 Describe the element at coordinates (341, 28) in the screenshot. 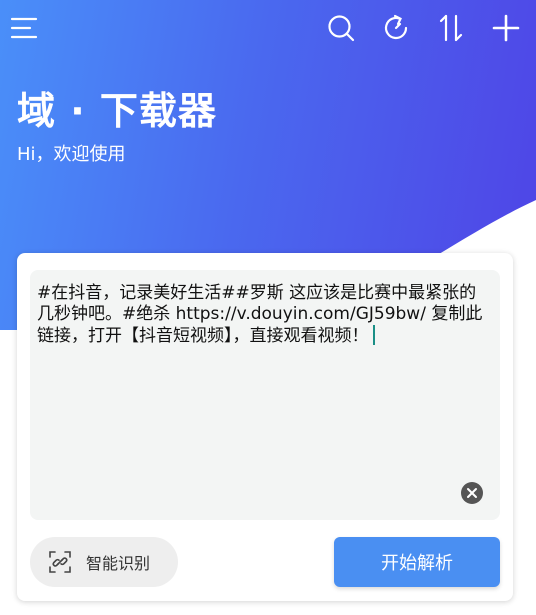

I see `search-icon` at that location.